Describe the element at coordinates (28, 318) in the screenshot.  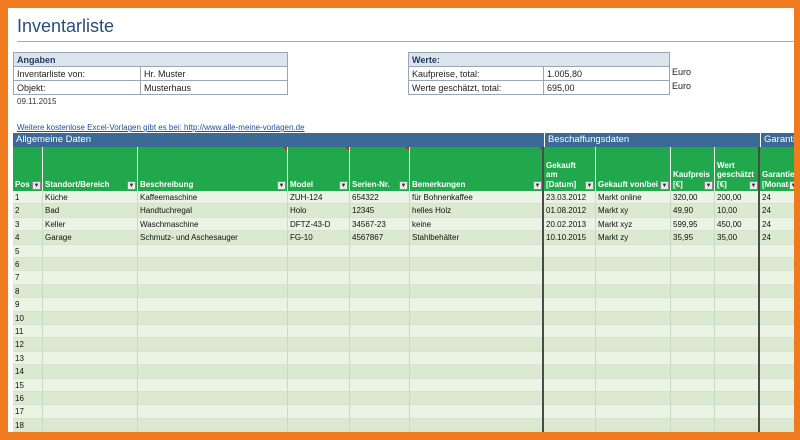
I see `table-cell: 10` at that location.